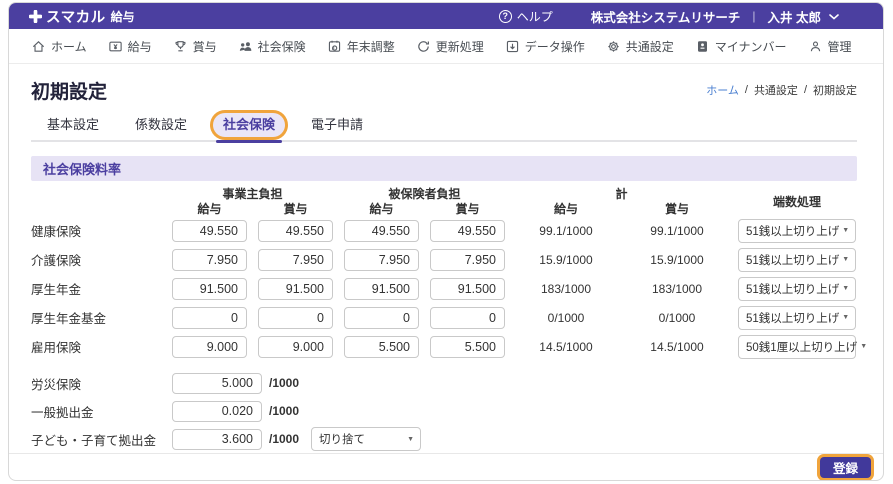 The image size is (893, 484). Describe the element at coordinates (82, 16) in the screenshot. I see `app-logo: スマカル 給与` at that location.